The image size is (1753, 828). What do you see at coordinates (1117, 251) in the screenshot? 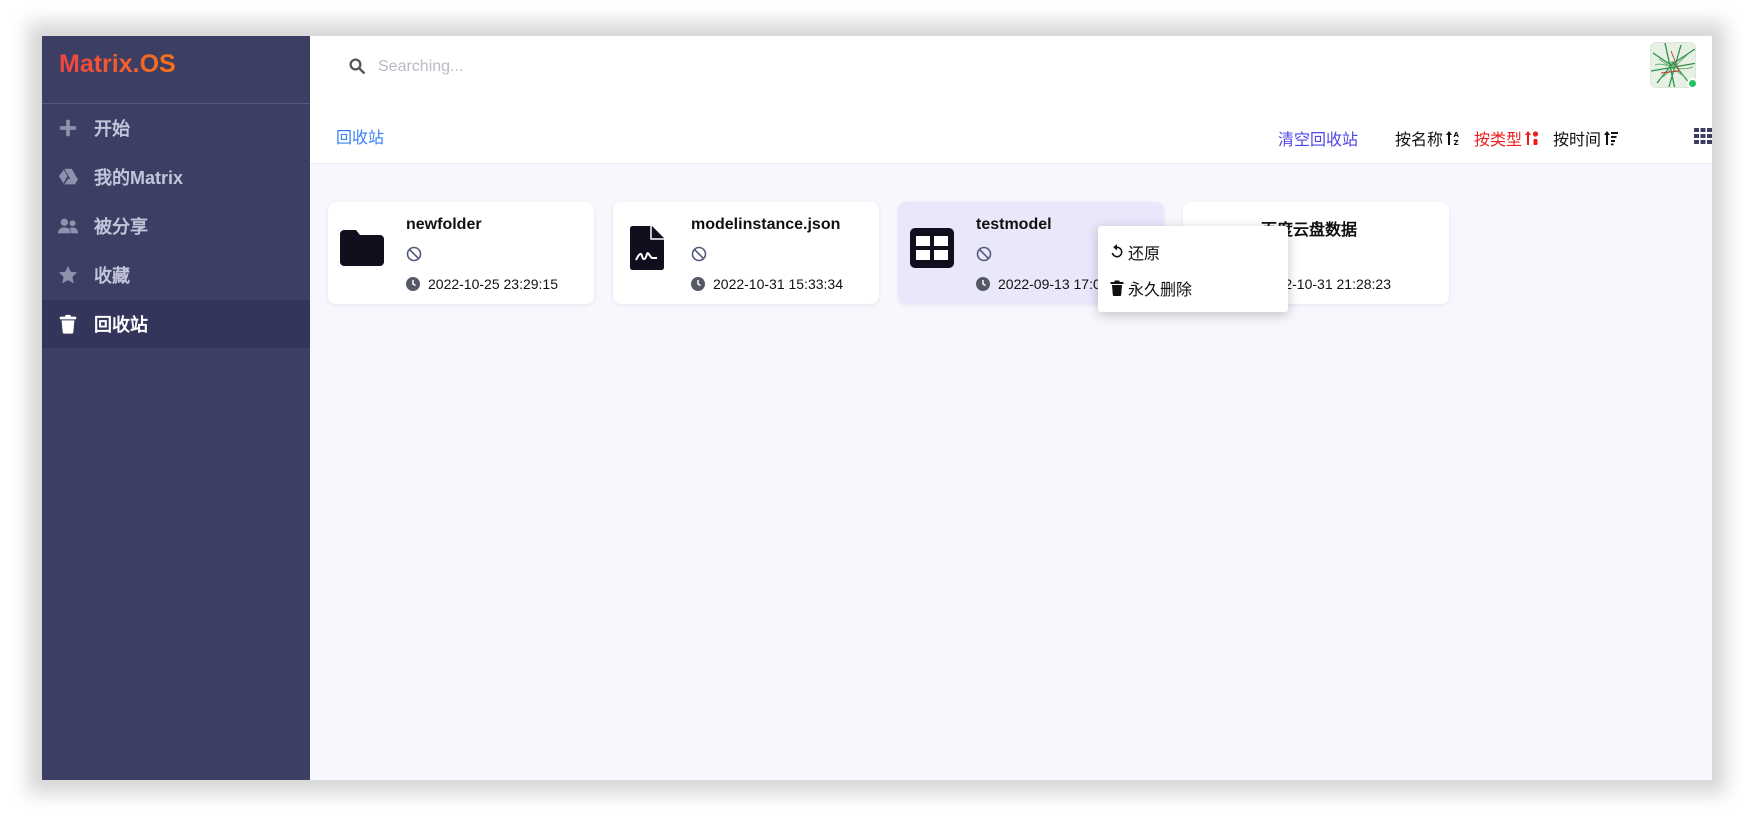
I see `undo-icon` at bounding box center [1117, 251].